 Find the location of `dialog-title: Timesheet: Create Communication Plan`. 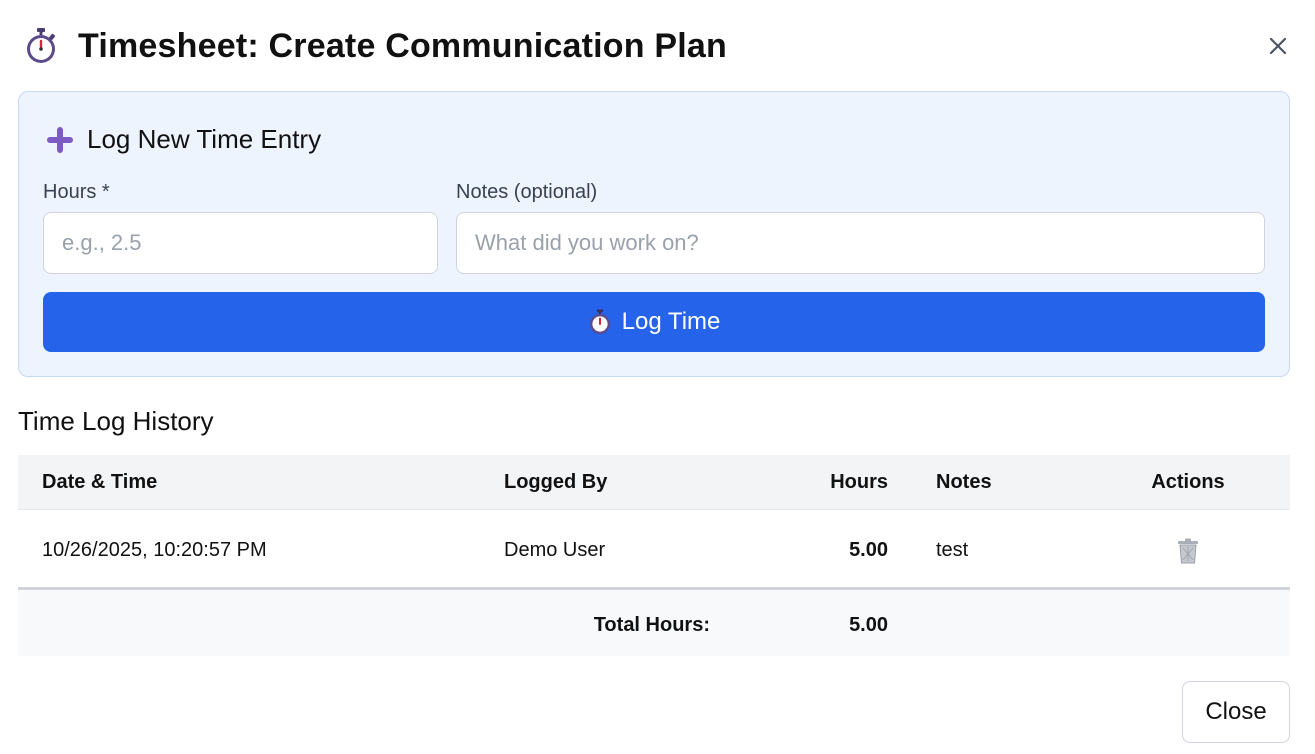

dialog-title: Timesheet: Create Communication Plan is located at coordinates (402, 45).